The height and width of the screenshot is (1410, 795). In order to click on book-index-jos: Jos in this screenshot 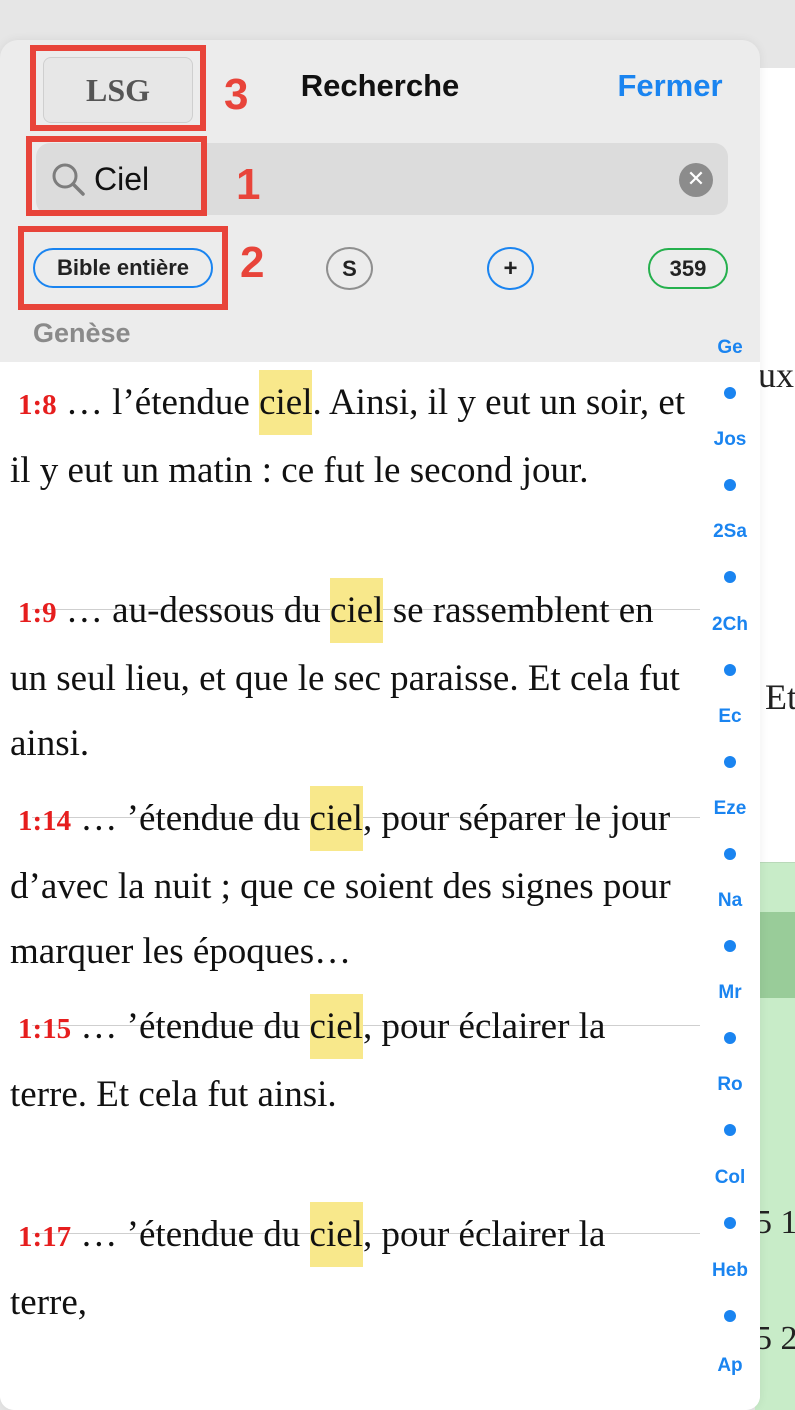, I will do `click(730, 440)`.